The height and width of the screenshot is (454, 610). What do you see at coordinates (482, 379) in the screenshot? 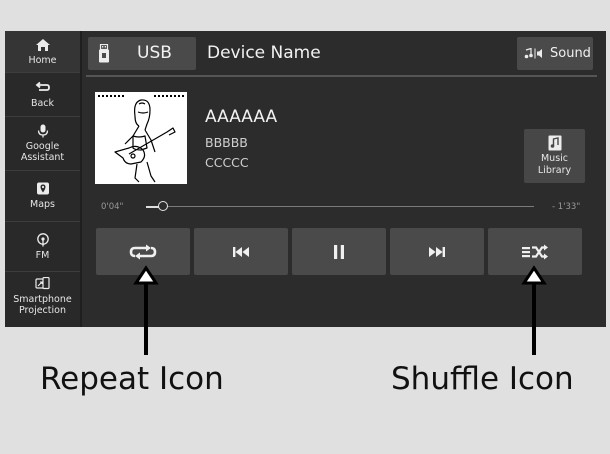
I see `shuffle-icon-callout-label: Shuffle Icon` at bounding box center [482, 379].